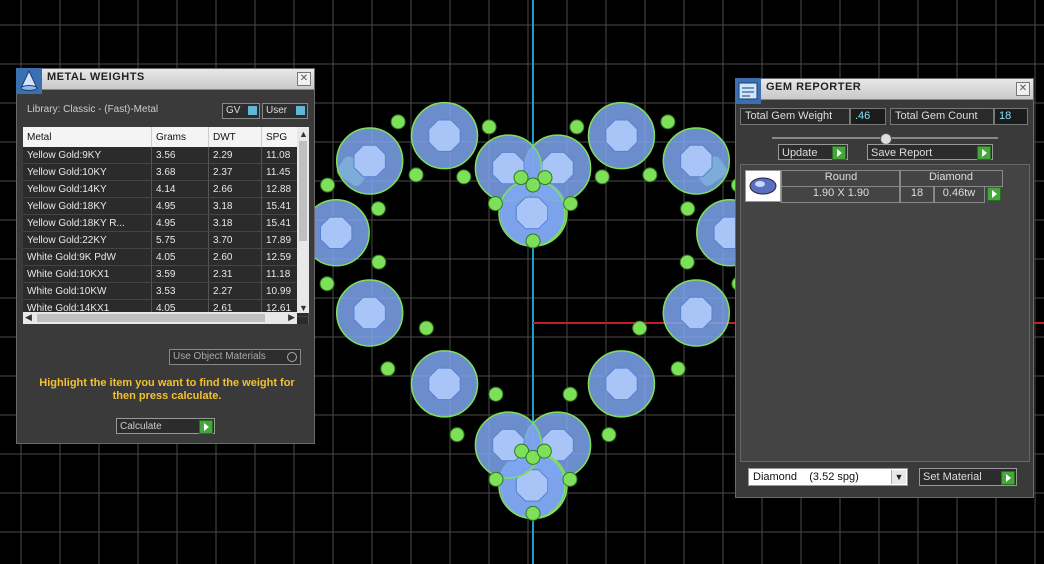  I want to click on scroll-up-icon: ▲, so click(303, 134).